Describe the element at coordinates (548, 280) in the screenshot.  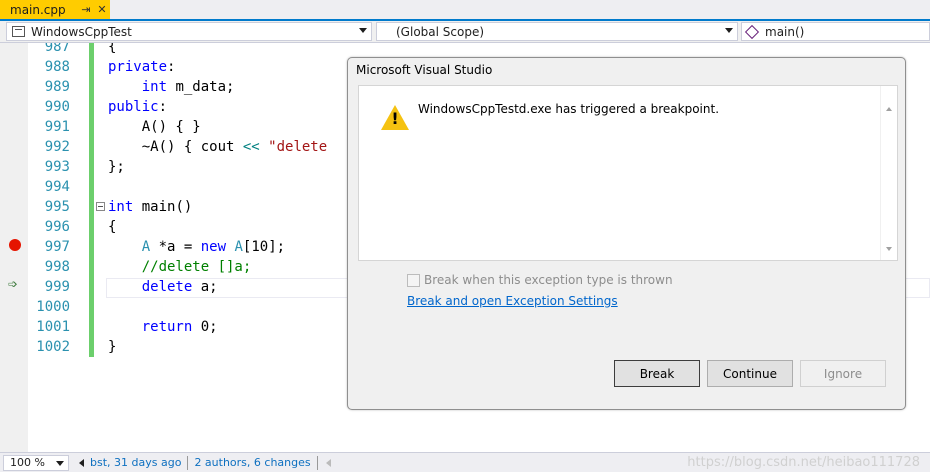
I see `checkbox-label: Break when this exception type is thrown` at that location.